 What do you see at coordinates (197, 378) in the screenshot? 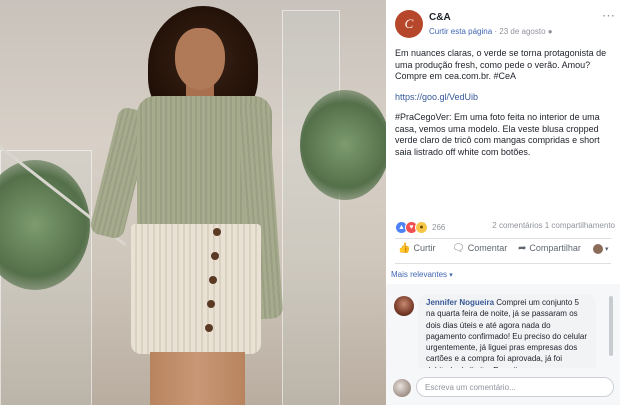
I see `model-legs` at bounding box center [197, 378].